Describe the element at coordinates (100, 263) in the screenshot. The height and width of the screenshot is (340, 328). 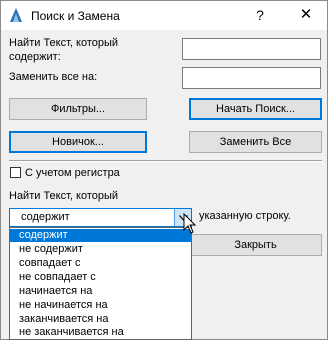
I see `dropdown-option: совпадает с` at that location.